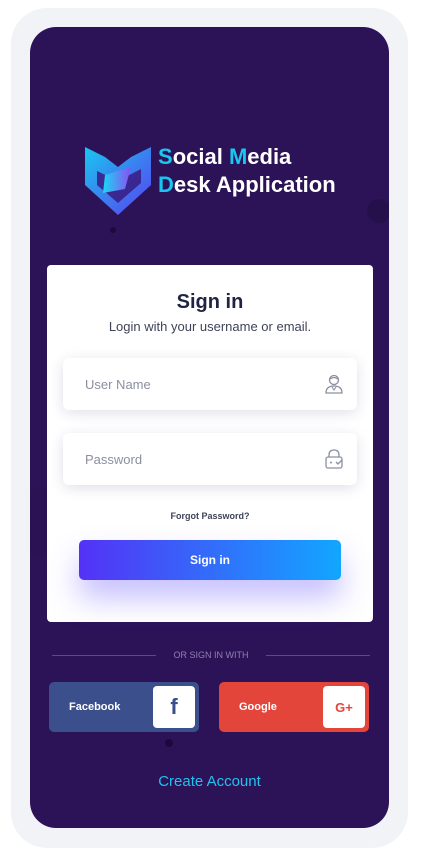 The image size is (424, 855). I want to click on card-subtitle: Login with your username or email., so click(210, 326).